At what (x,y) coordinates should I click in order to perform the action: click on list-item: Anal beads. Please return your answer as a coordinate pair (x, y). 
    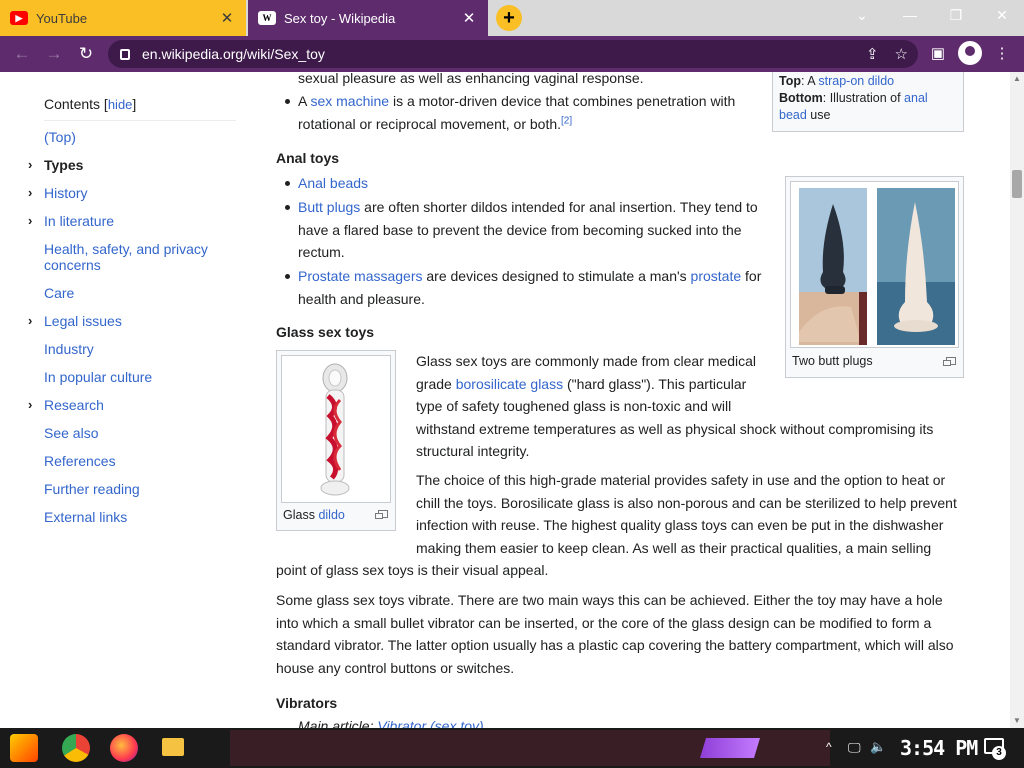
    Looking at the image, I should click on (326, 183).